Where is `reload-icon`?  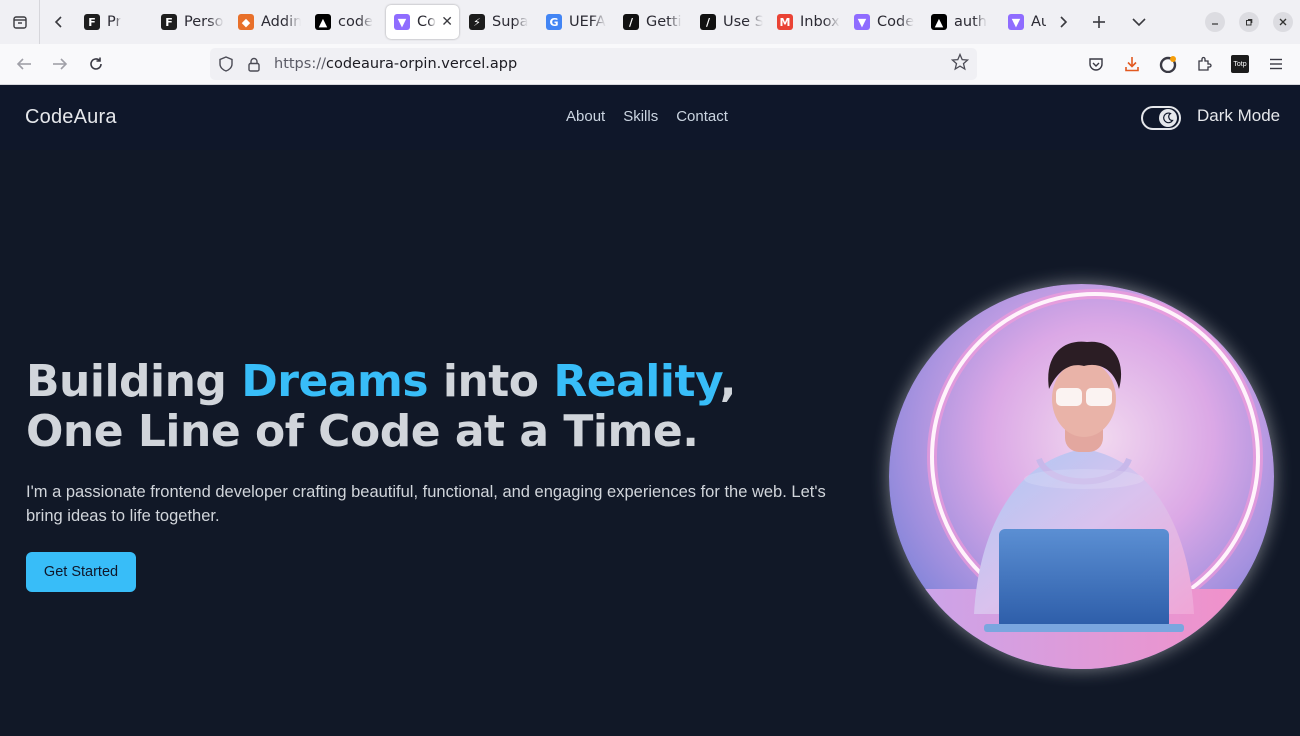
reload-icon is located at coordinates (96, 64).